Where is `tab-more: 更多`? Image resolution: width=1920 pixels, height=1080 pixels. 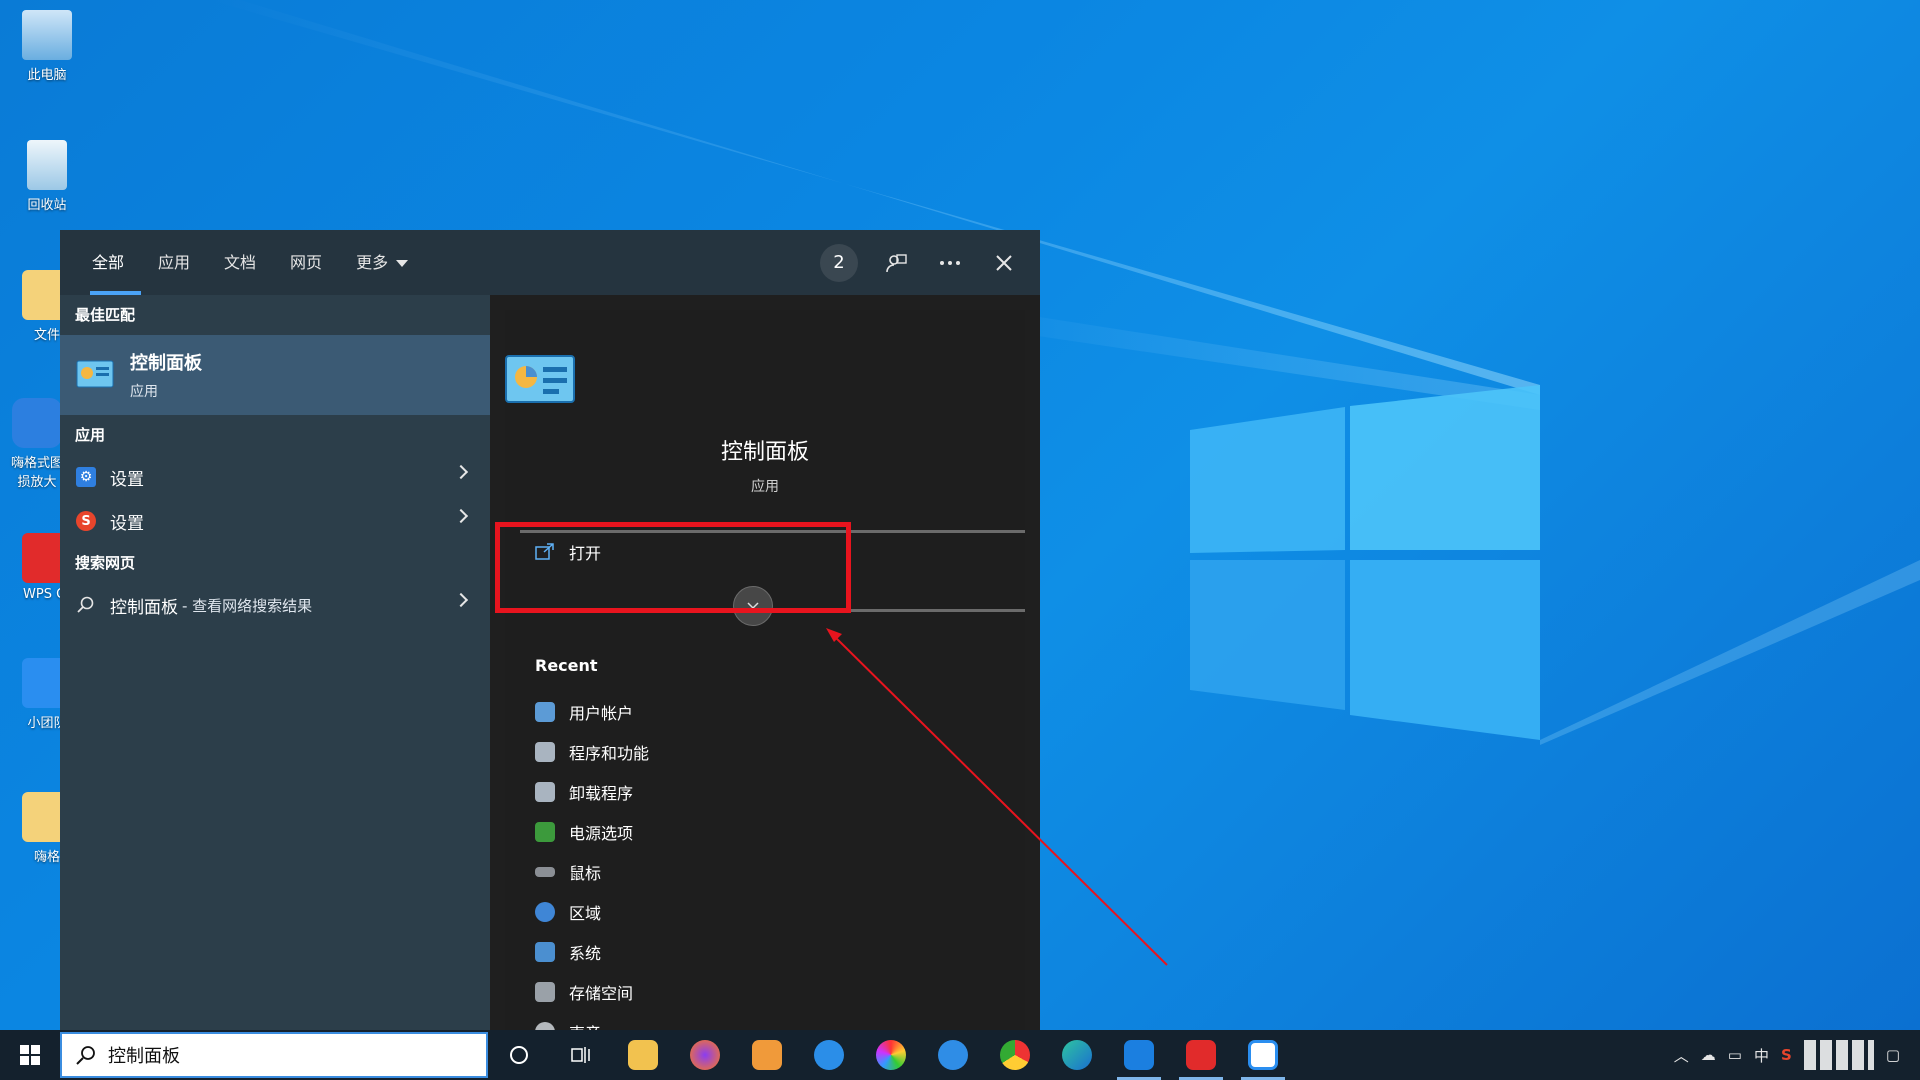 tab-more: 更多 is located at coordinates (382, 262).